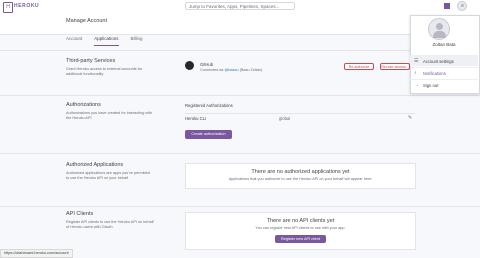 Image resolution: width=480 pixels, height=258 pixels. What do you see at coordinates (359, 66) in the screenshot?
I see `reauthorize-button: Re-authorize` at bounding box center [359, 66].